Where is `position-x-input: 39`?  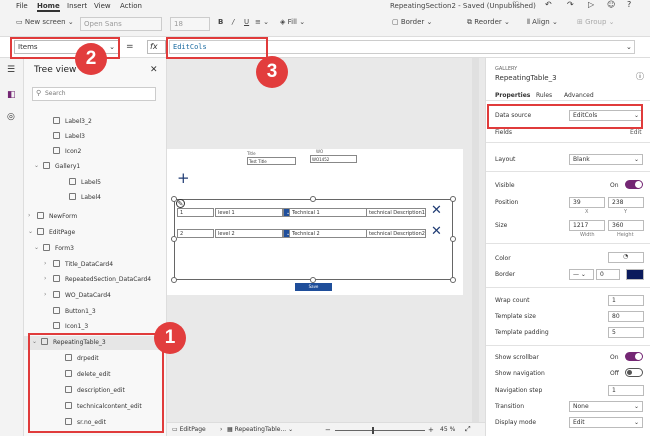 position-x-input: 39 is located at coordinates (587, 202).